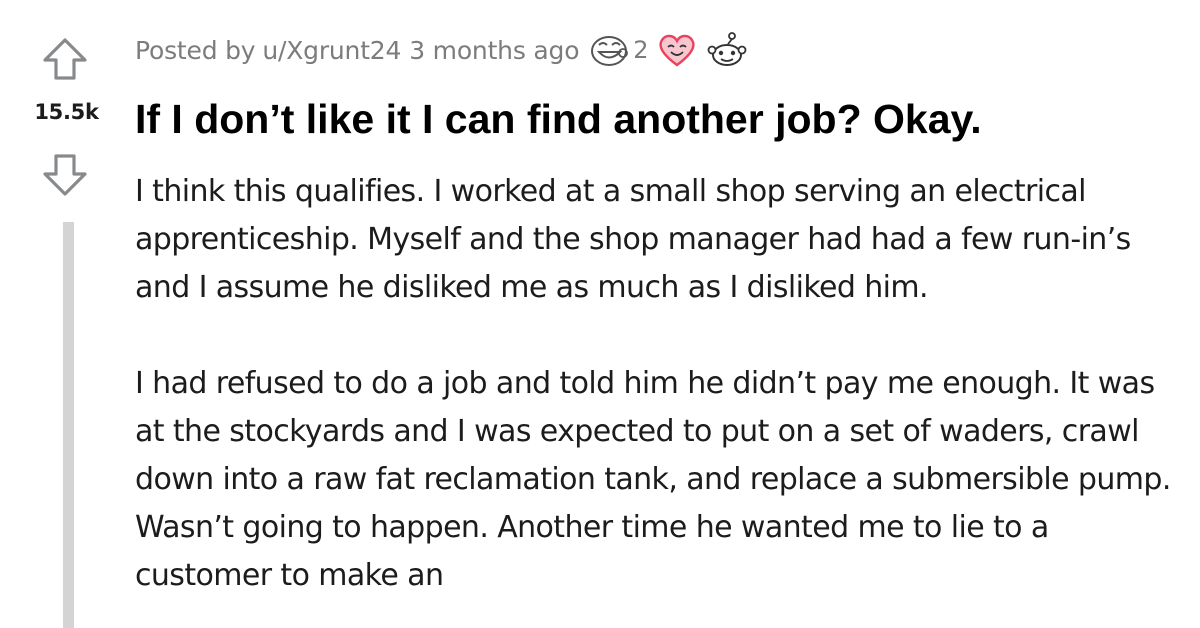 The image size is (1200, 628). Describe the element at coordinates (331, 50) in the screenshot. I see `author-link: u/Xgrunt24` at that location.